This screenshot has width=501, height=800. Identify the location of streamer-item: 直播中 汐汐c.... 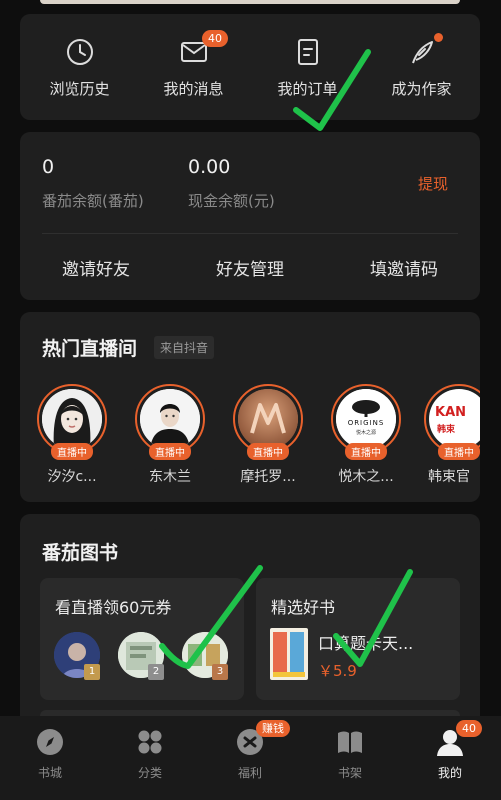
(72, 435).